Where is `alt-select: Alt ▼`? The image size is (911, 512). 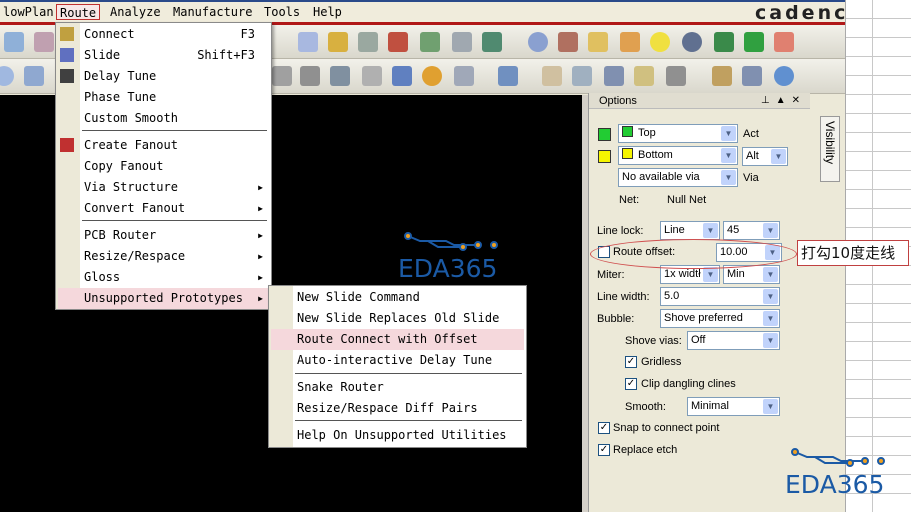 alt-select: Alt ▼ is located at coordinates (765, 156).